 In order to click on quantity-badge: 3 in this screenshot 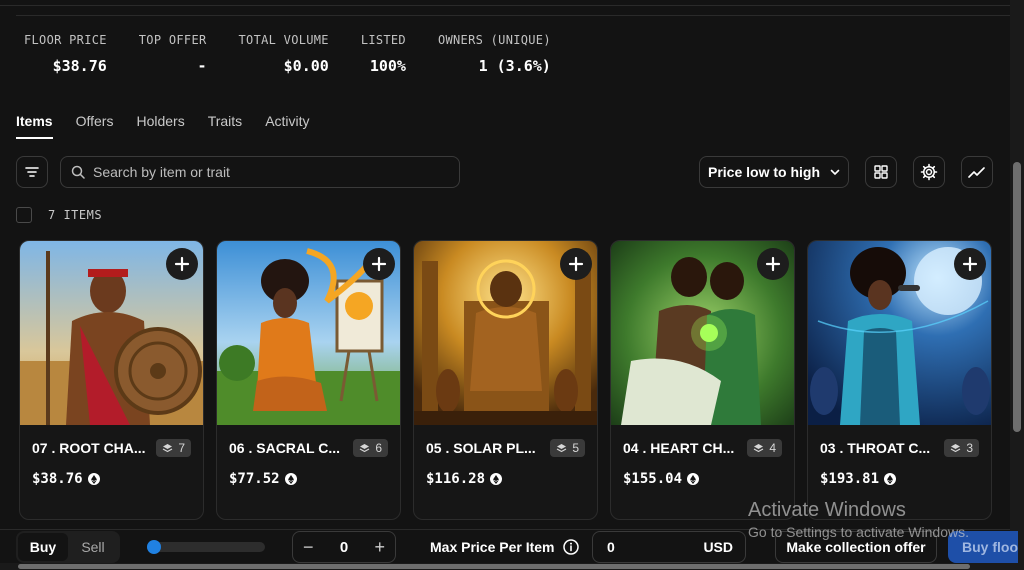, I will do `click(961, 448)`.